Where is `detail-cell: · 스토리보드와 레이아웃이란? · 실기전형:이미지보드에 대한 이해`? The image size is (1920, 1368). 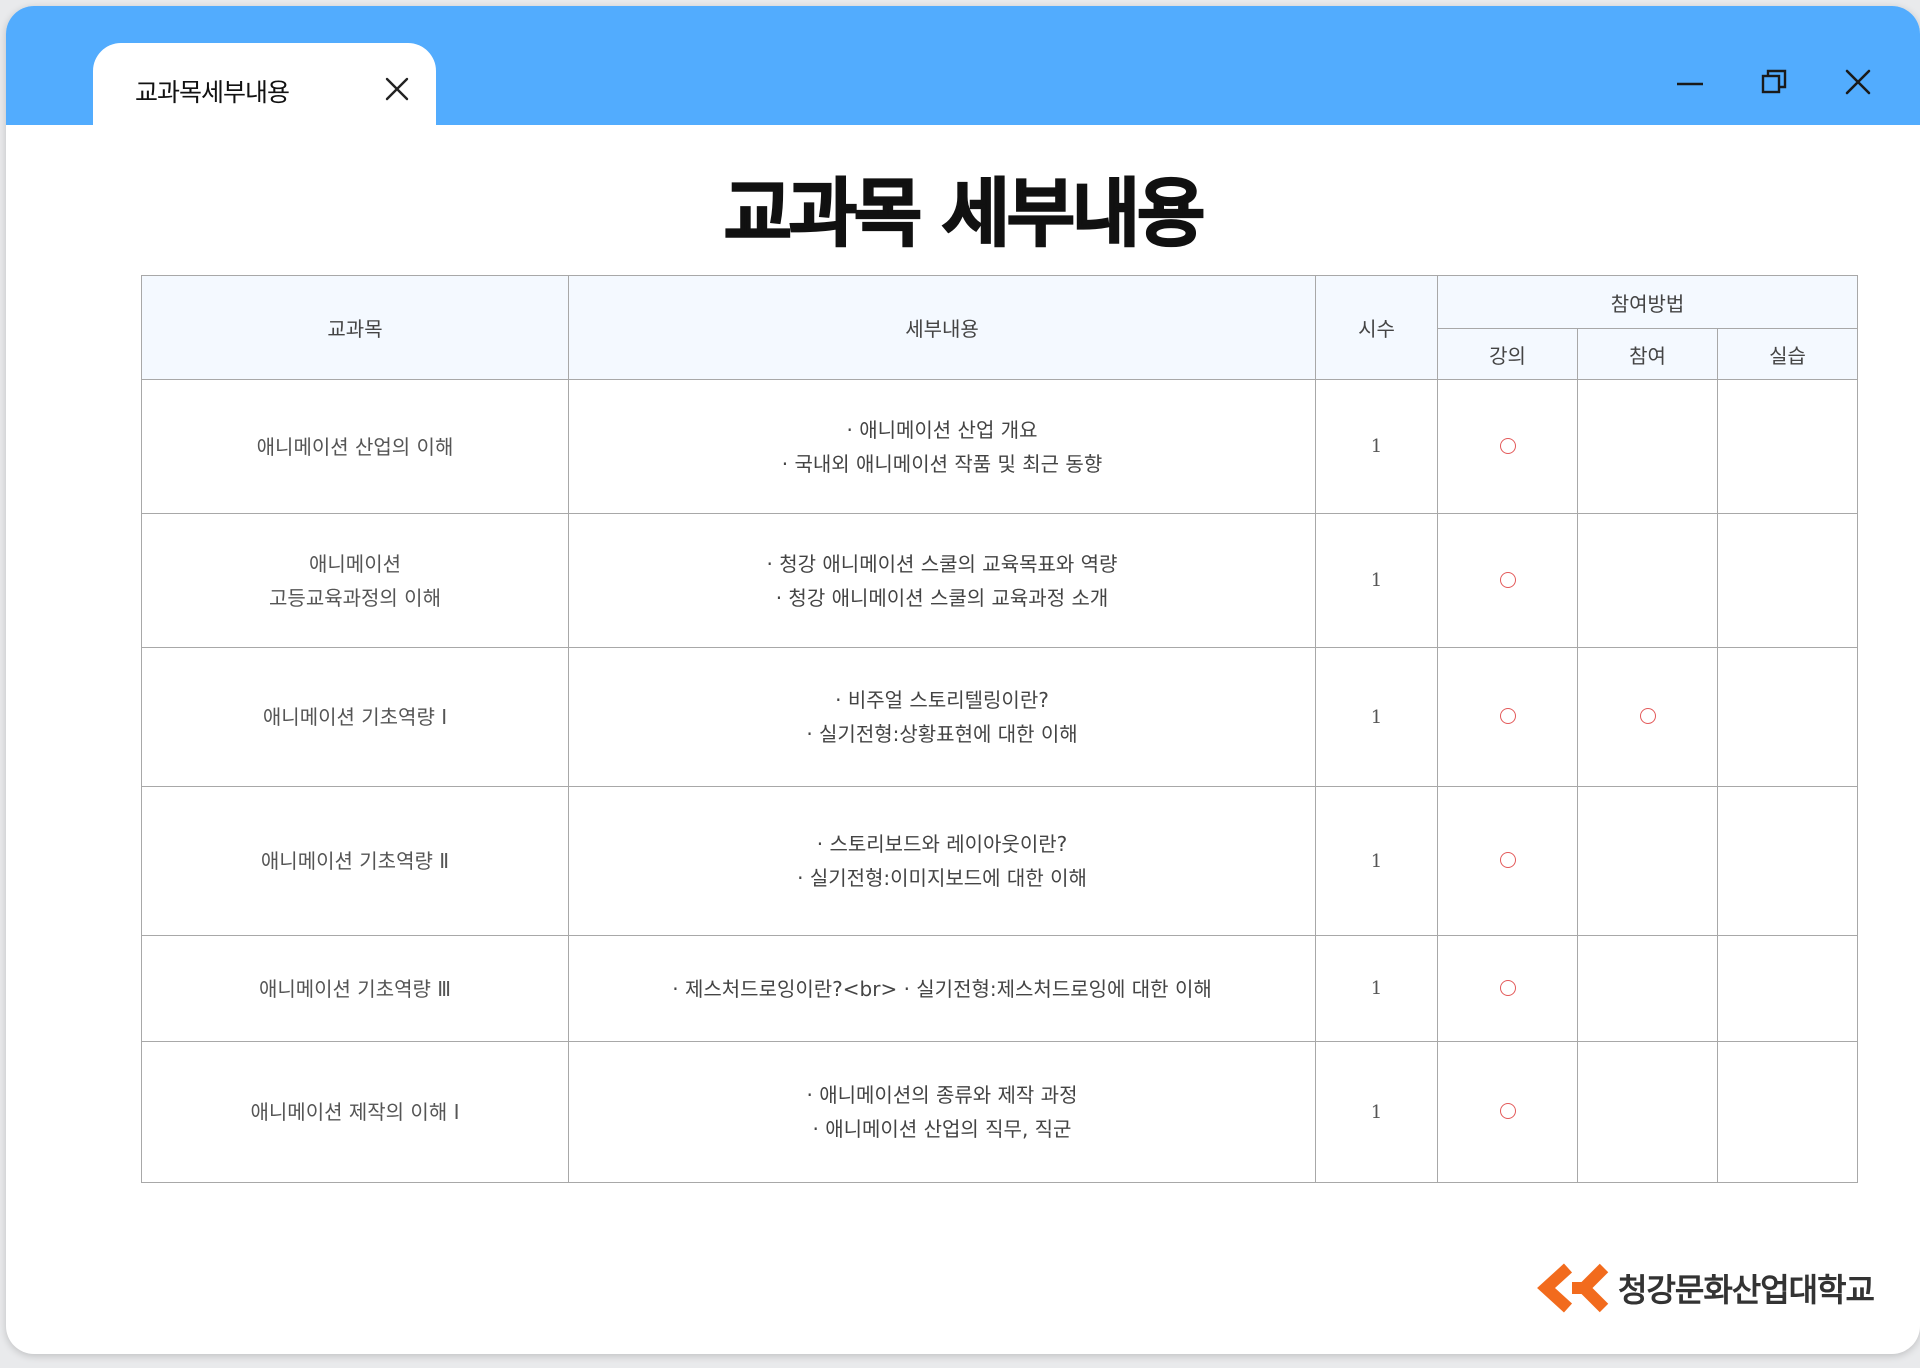
detail-cell: · 스토리보드와 레이아웃이란? · 실기전형:이미지보드에 대한 이해 is located at coordinates (942, 861).